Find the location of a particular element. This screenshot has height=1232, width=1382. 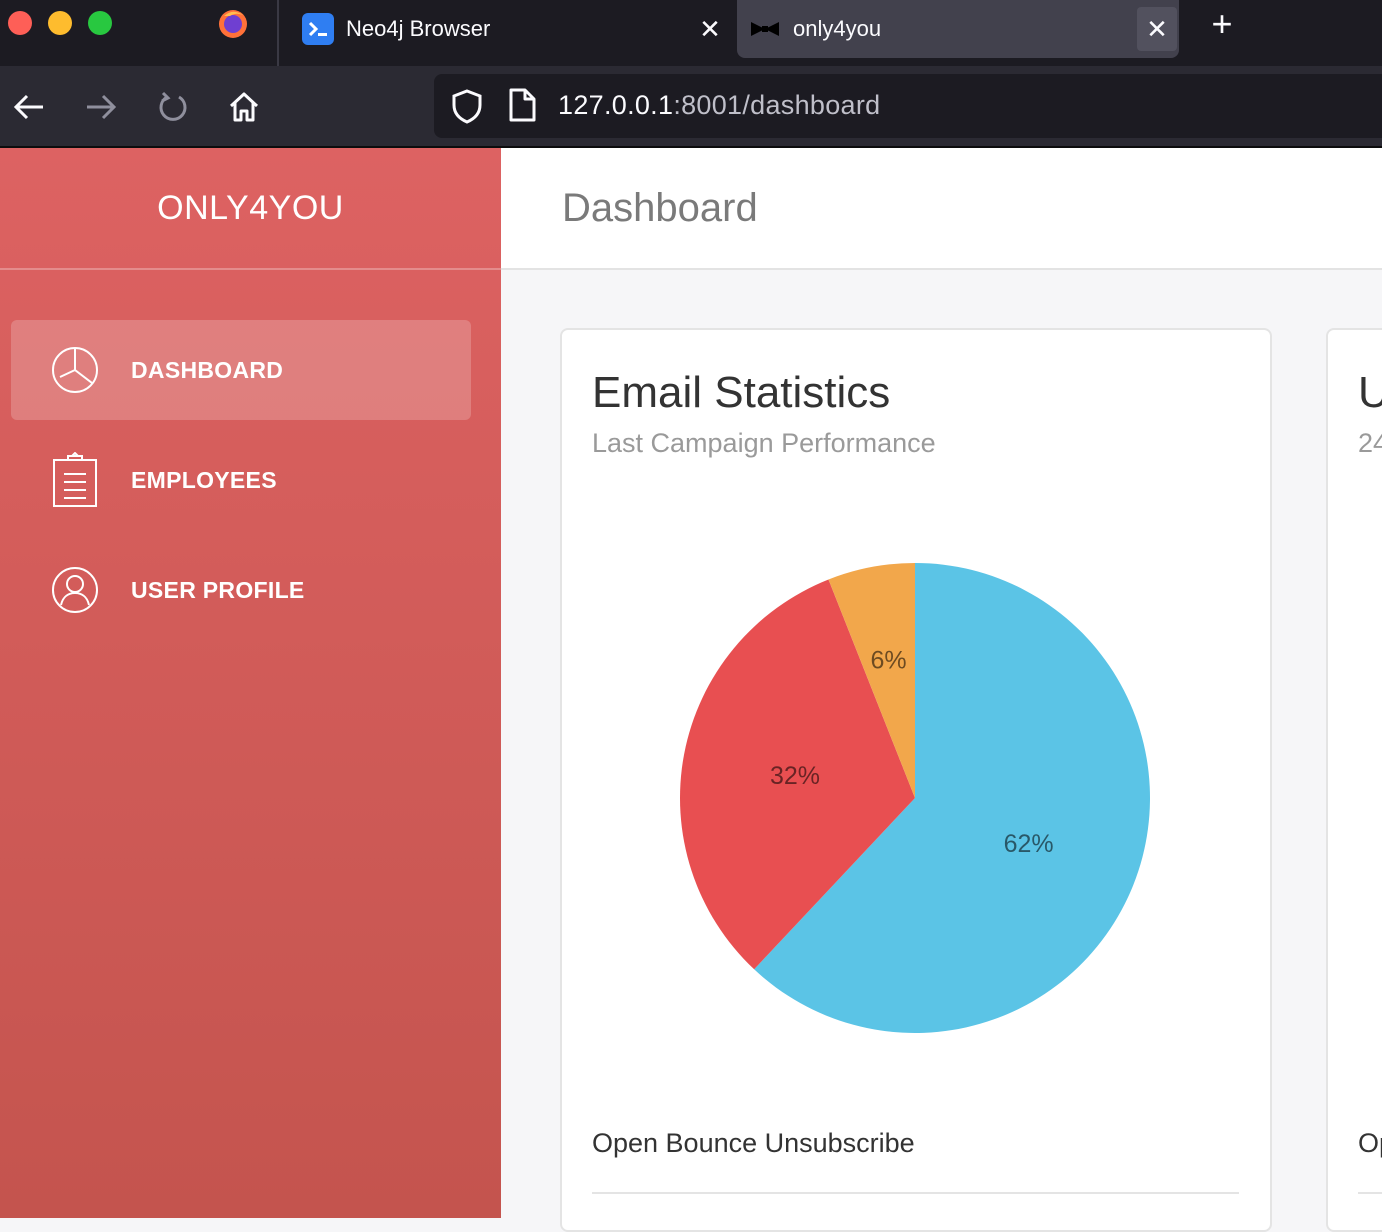

main-header: Dashboard is located at coordinates (941, 209).